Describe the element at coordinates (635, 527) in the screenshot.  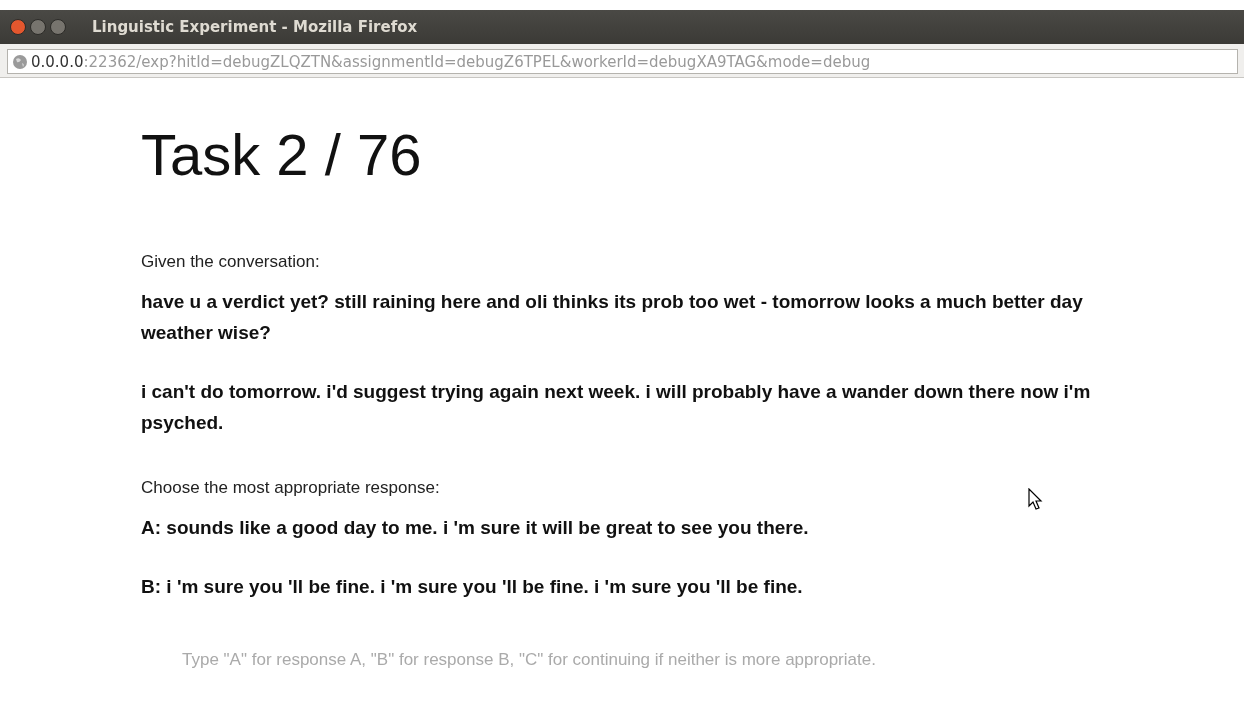
I see `response-option: A: sounds like a good day to me. i 'm sure it will be great to see you there.` at that location.